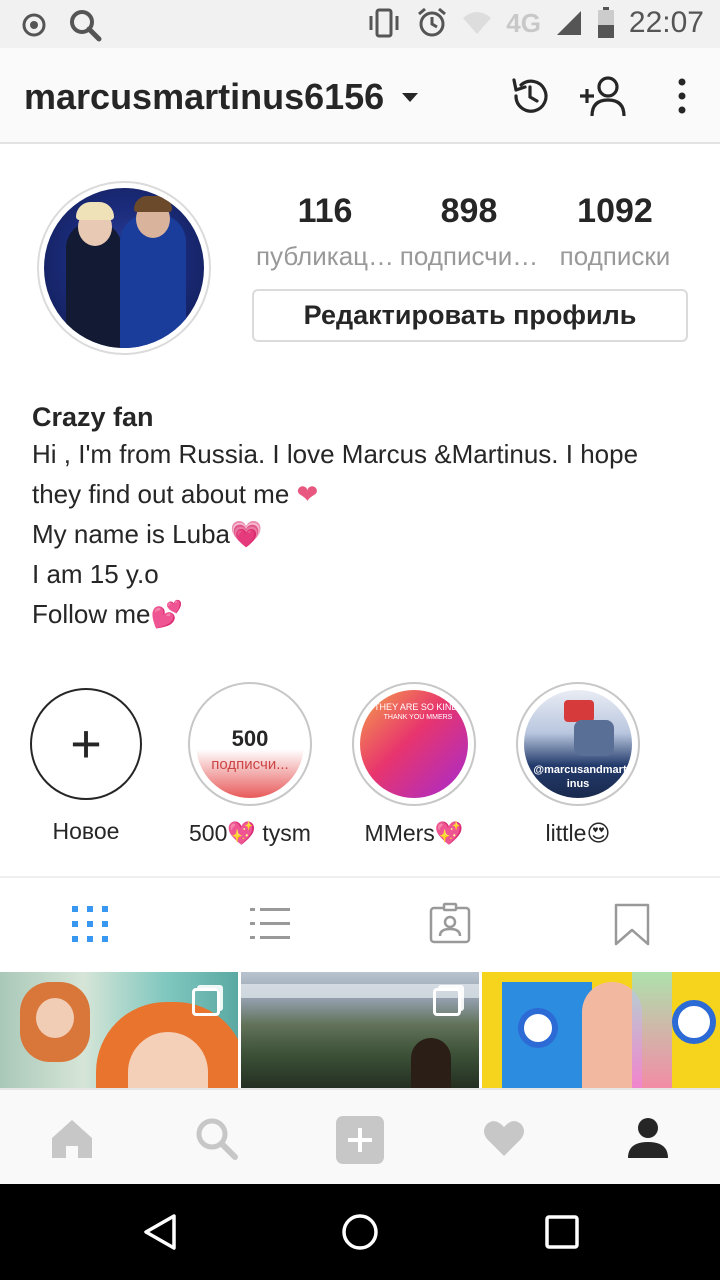 The height and width of the screenshot is (1280, 720). Describe the element at coordinates (603, 96) in the screenshot. I see `discover-people-icon` at that location.